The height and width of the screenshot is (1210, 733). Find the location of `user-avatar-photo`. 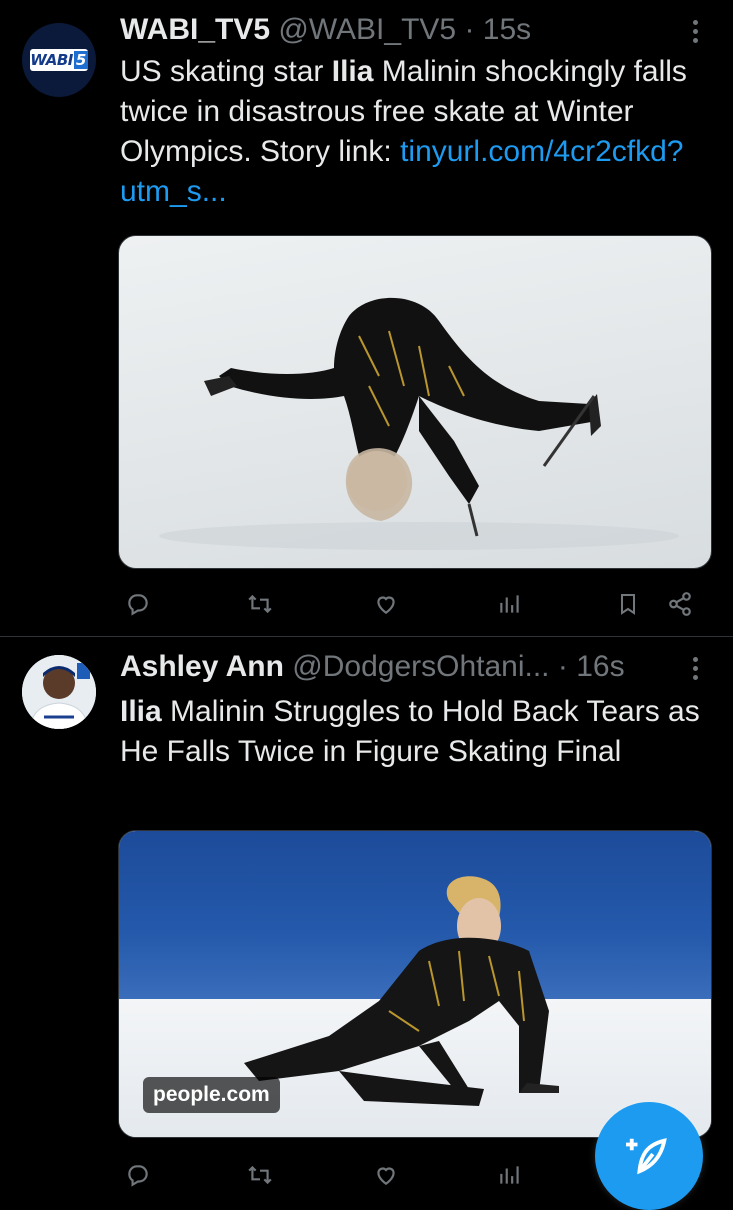

user-avatar-photo is located at coordinates (59, 692).